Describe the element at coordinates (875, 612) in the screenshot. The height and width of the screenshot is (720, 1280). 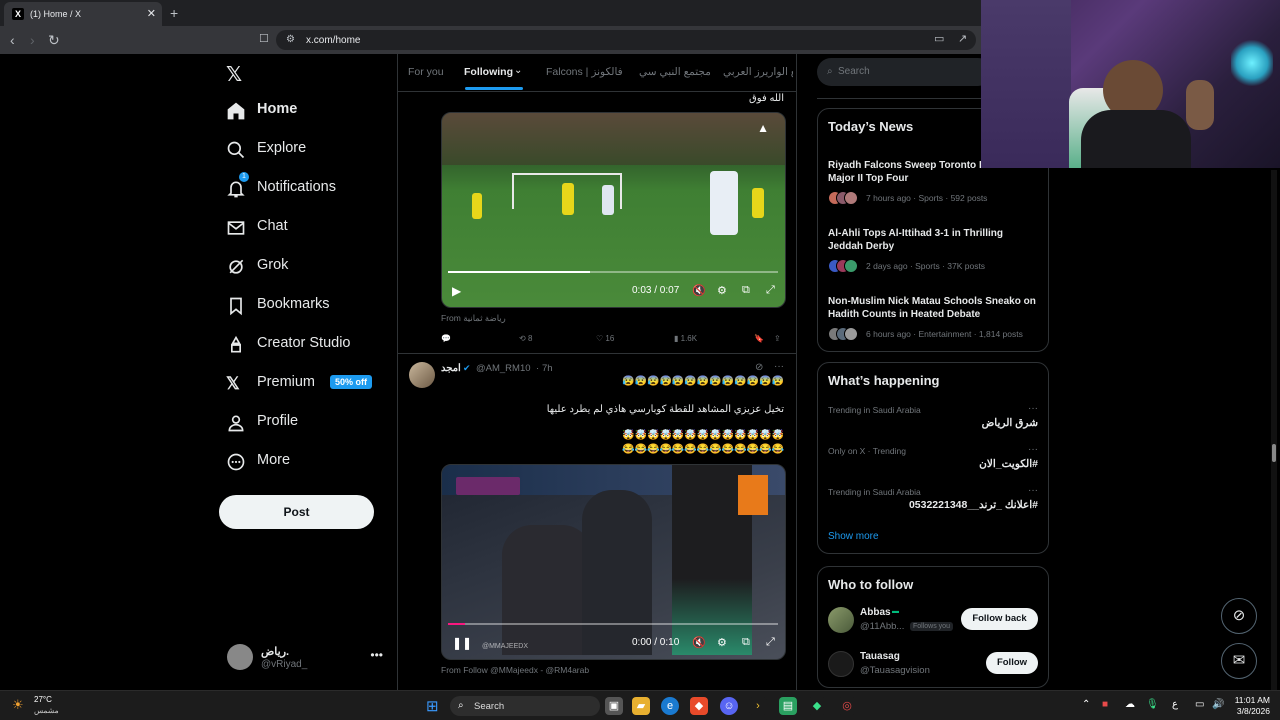
I see `suggestion-name: Abbas` at that location.